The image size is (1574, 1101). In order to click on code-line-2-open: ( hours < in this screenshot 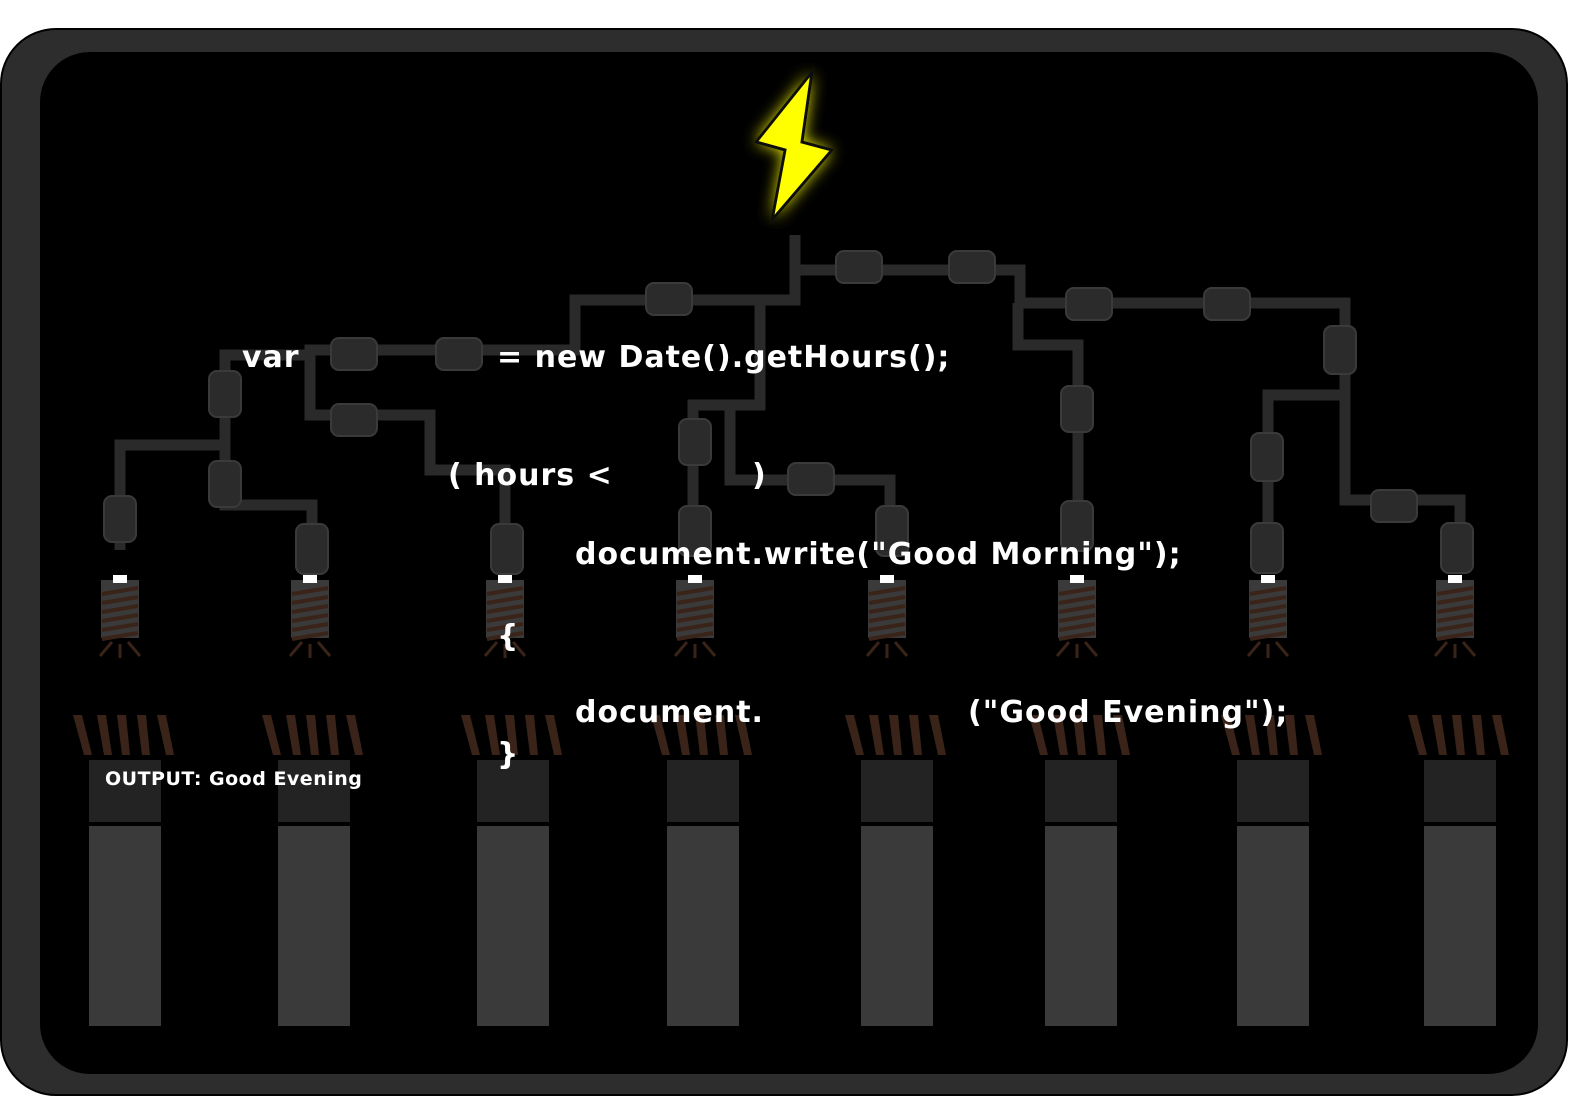, I will do `click(530, 475)`.